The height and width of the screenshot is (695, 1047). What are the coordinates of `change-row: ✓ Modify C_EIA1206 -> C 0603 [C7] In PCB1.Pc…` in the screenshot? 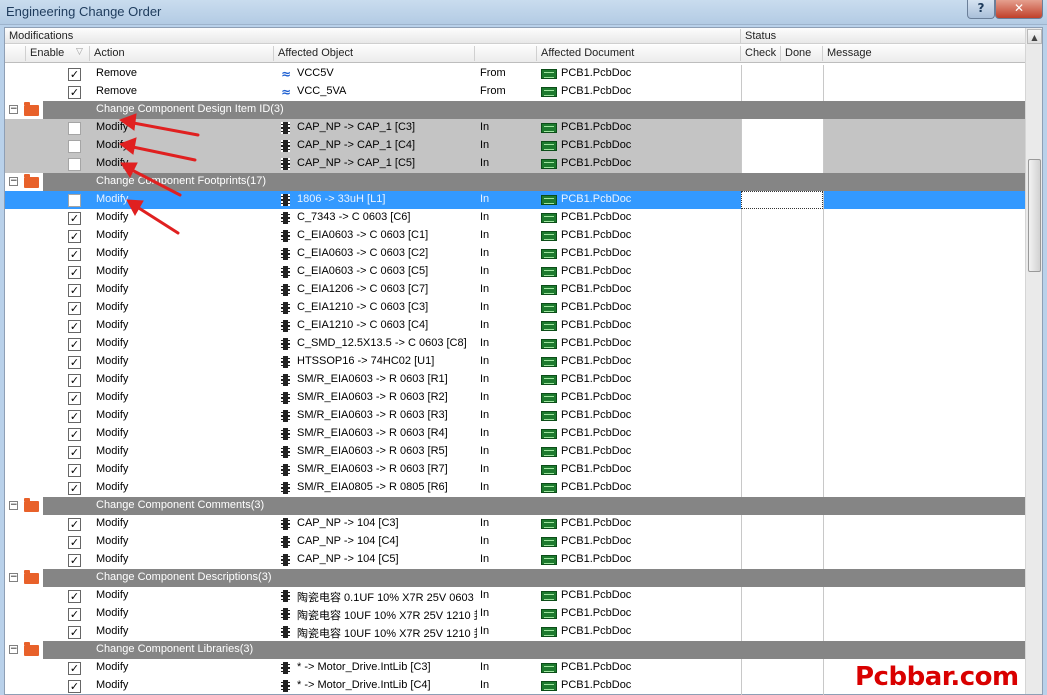 It's located at (515, 290).